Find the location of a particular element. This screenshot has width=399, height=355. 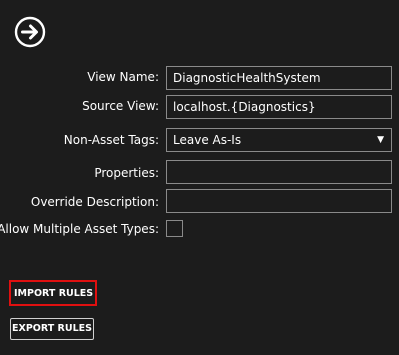

source-view-label: Source View: is located at coordinates (120, 106).